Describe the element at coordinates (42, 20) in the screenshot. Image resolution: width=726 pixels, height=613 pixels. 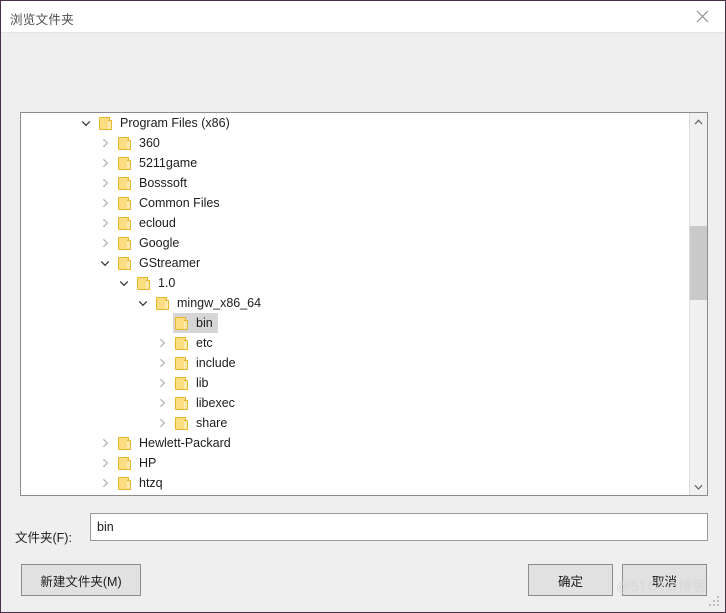
I see `window-title: 浏览文件夹` at that location.